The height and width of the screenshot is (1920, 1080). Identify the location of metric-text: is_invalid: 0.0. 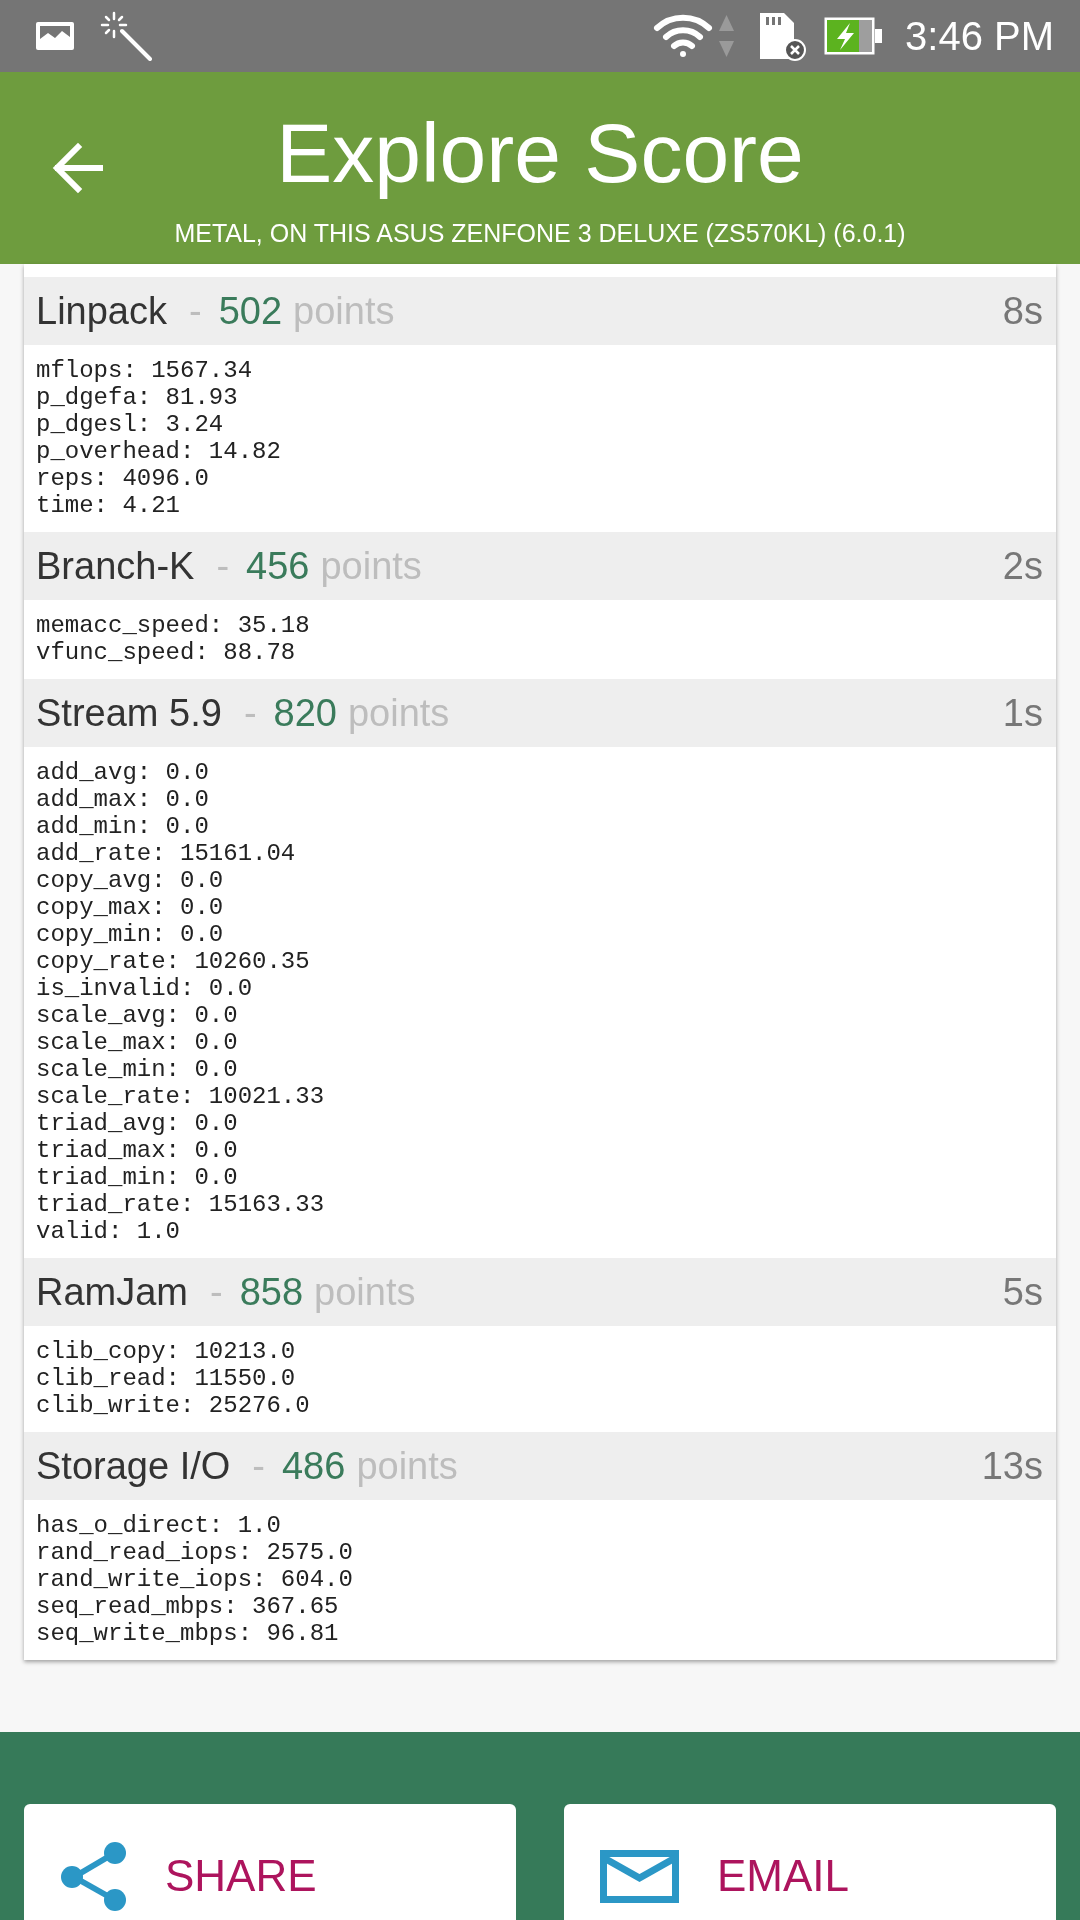
(144, 988).